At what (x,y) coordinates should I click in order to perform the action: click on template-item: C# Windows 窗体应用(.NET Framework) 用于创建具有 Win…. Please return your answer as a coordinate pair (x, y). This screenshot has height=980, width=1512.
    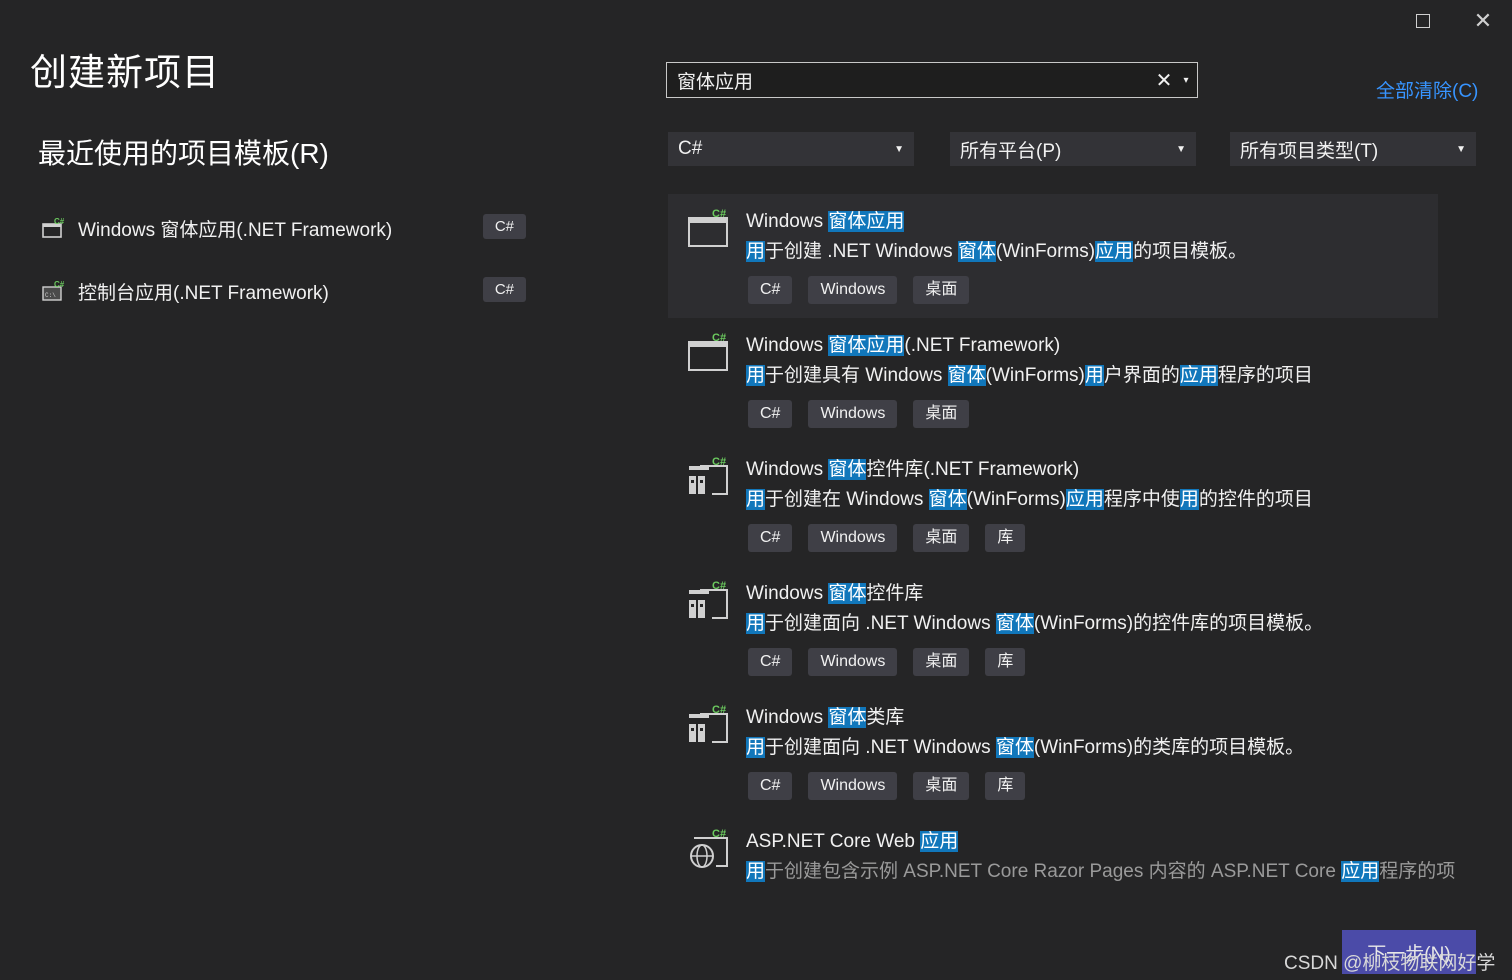
    Looking at the image, I should click on (1053, 380).